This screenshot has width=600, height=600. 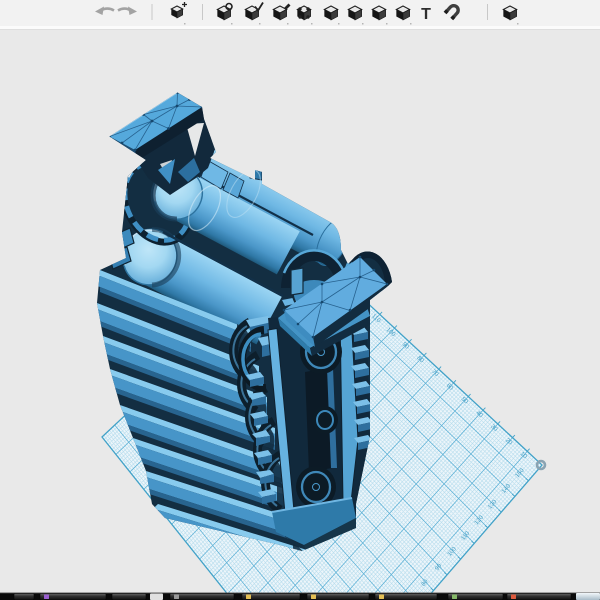 What do you see at coordinates (426, 14) in the screenshot?
I see `svg-text: T` at bounding box center [426, 14].